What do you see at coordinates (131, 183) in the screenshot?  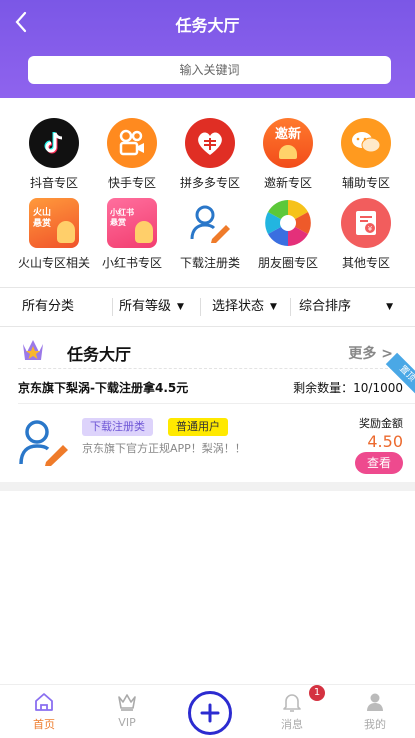 I see `category-label: 快手专区` at bounding box center [131, 183].